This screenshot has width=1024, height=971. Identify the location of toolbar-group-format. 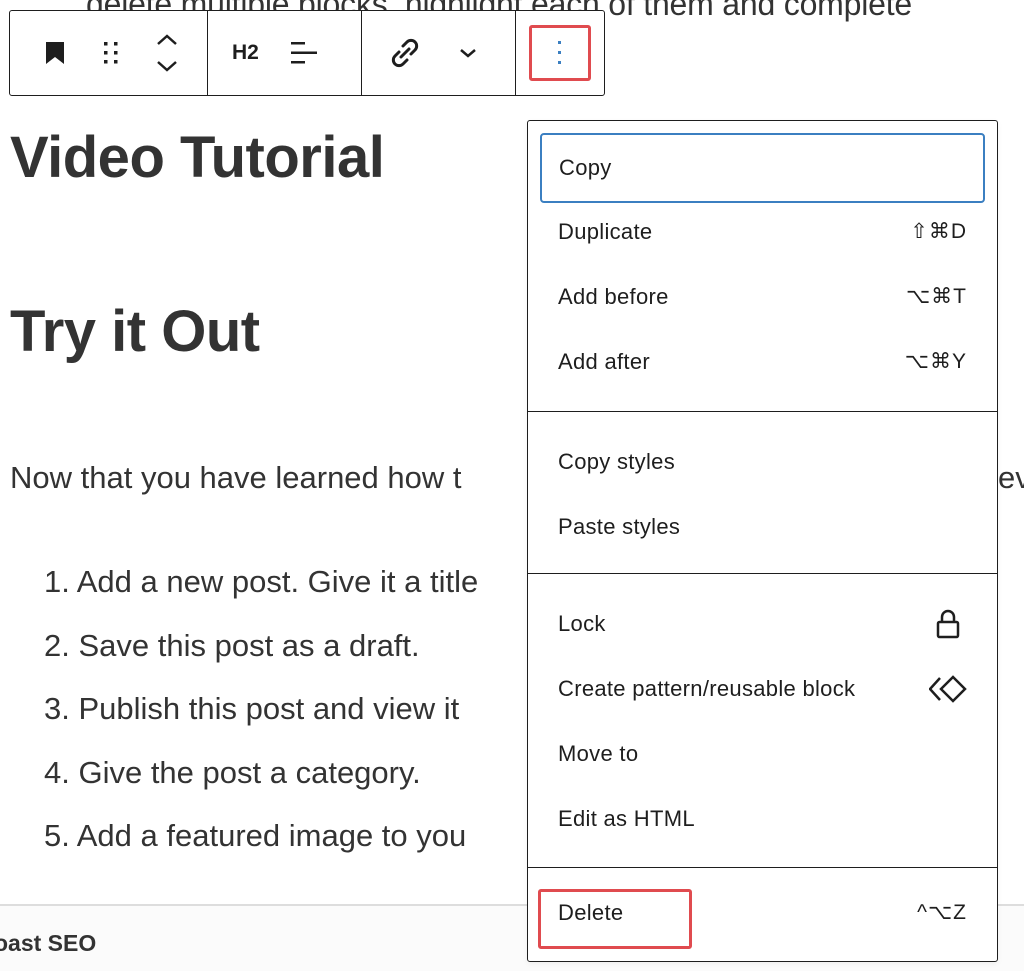
(439, 53).